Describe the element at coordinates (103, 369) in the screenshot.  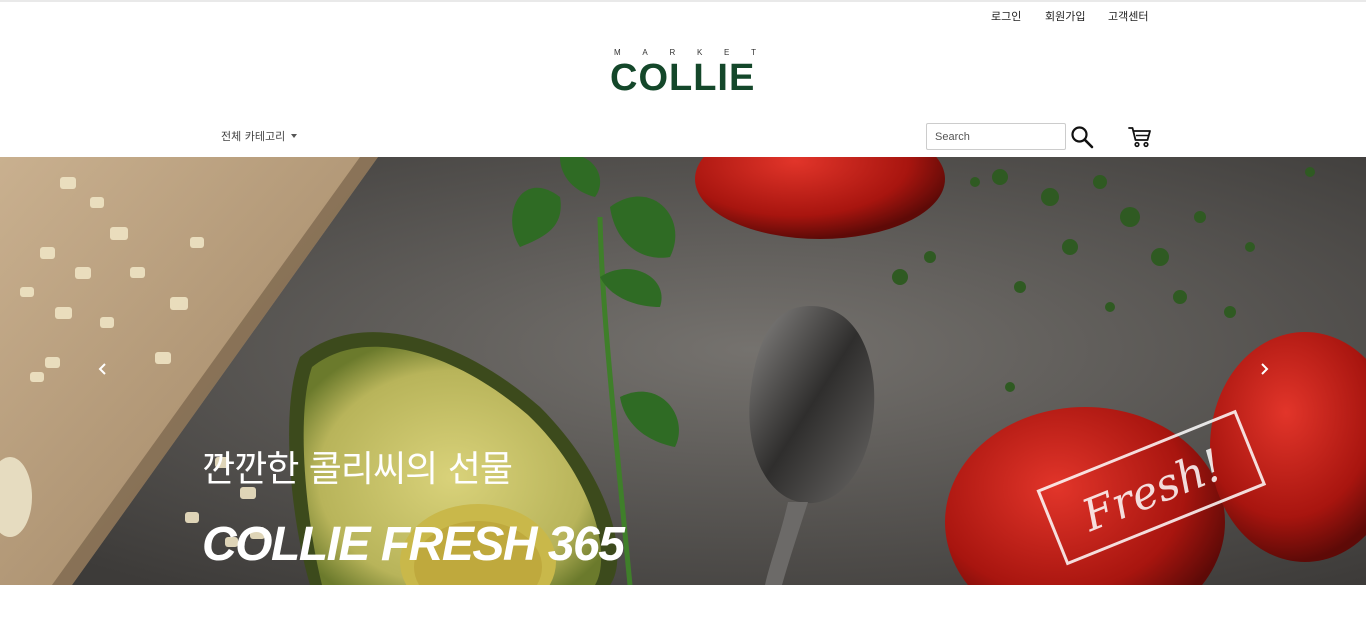
I see `chevron-left-icon` at that location.